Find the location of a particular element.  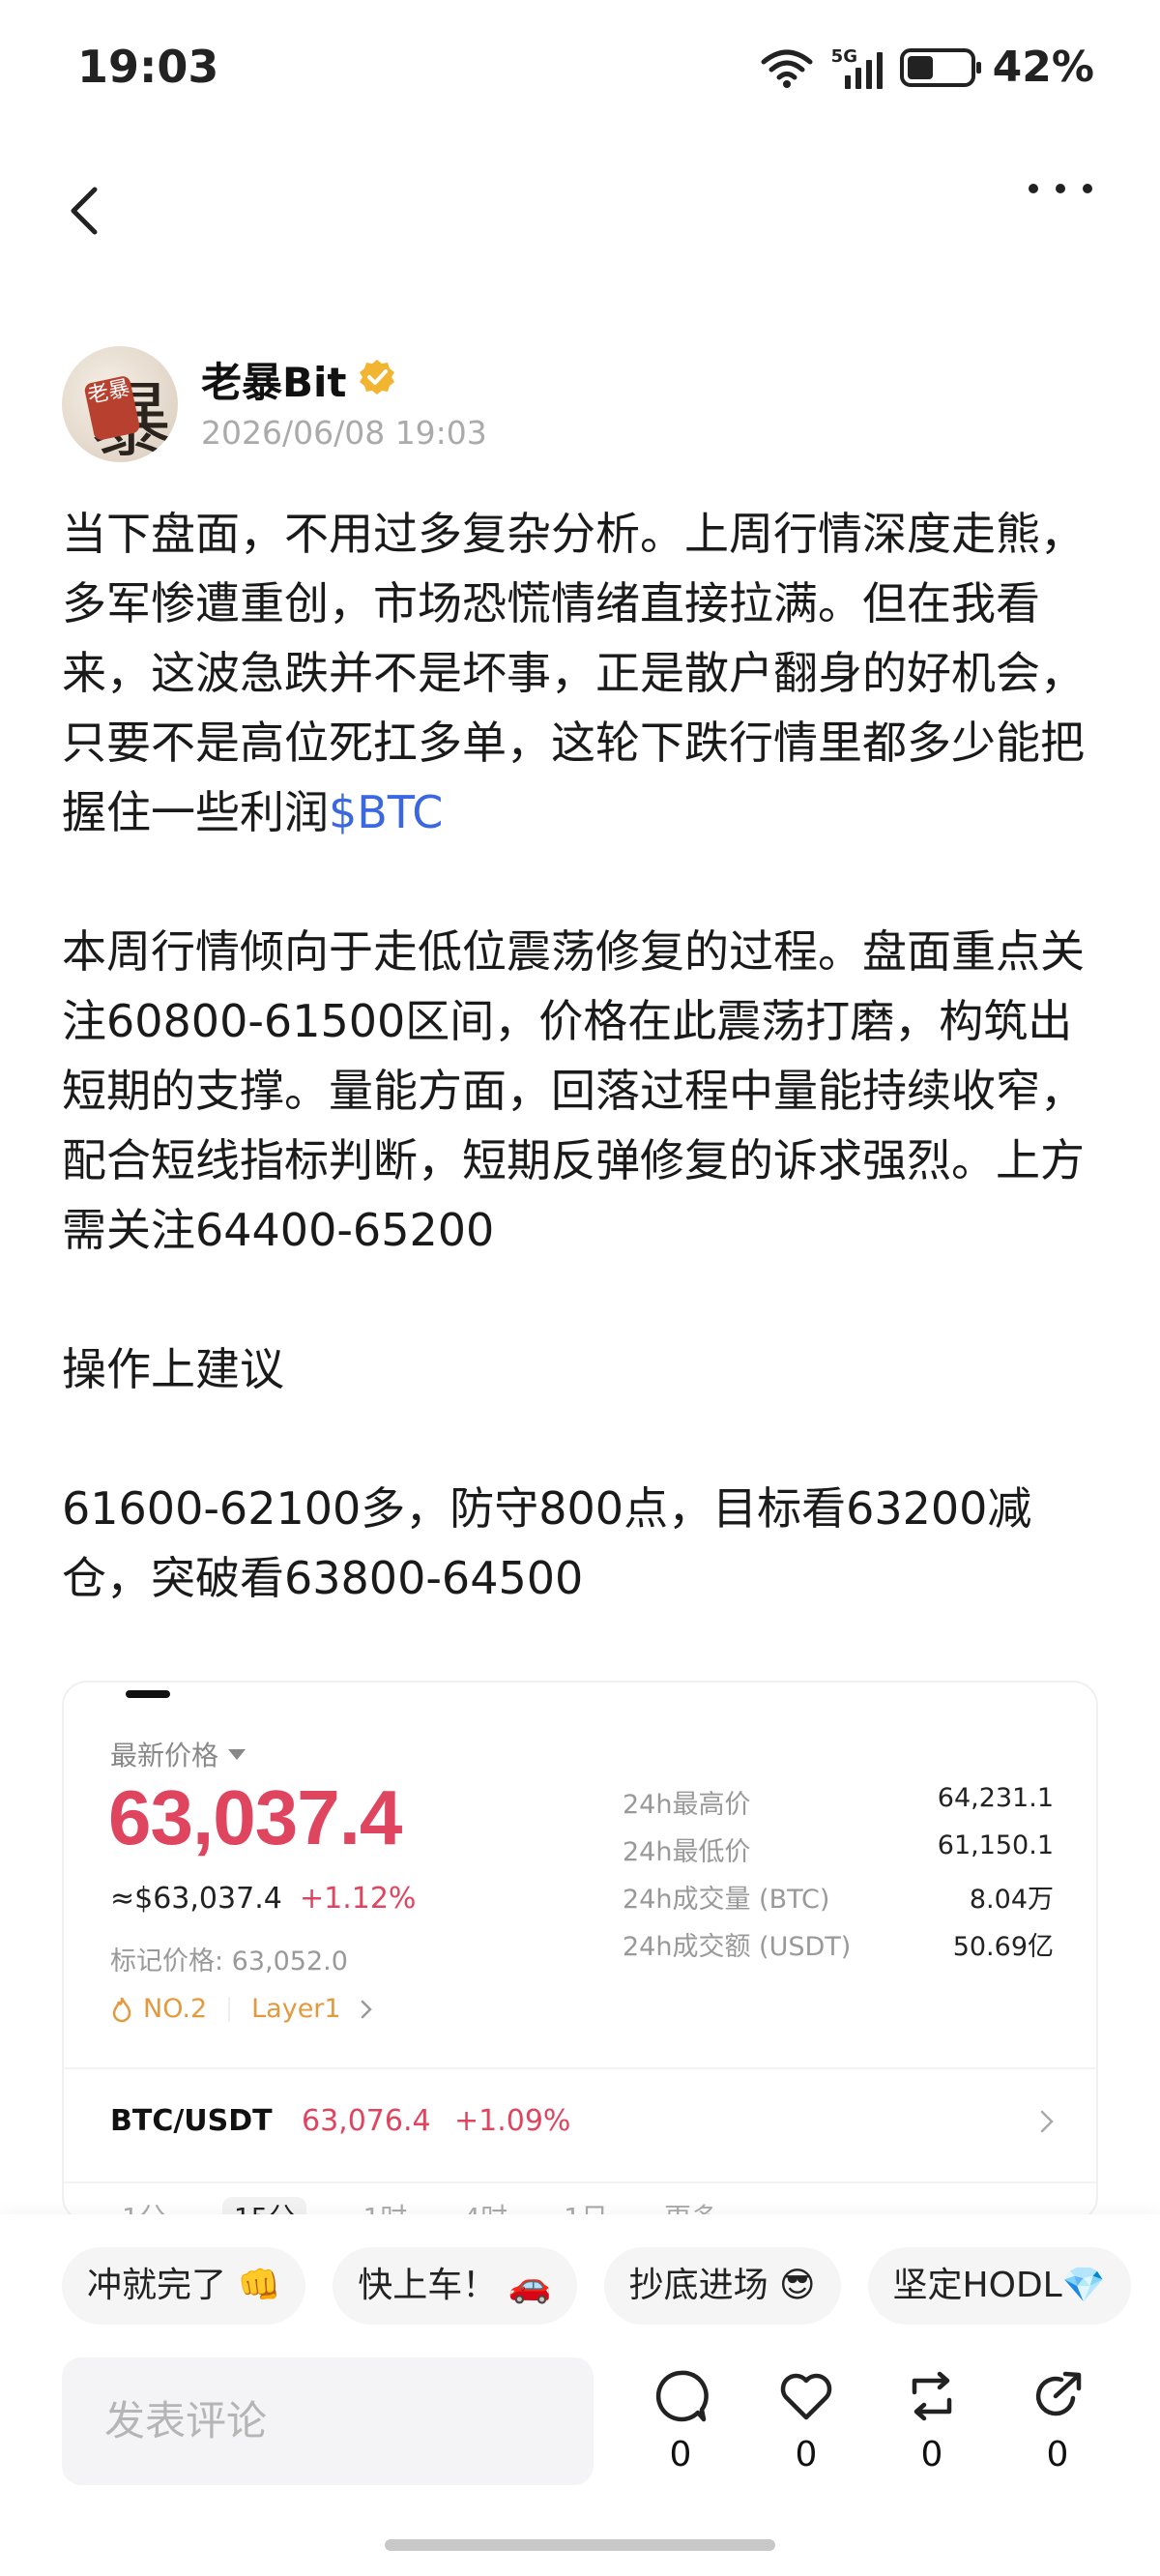

latest-price: 63,037.4 is located at coordinates (255, 1817).